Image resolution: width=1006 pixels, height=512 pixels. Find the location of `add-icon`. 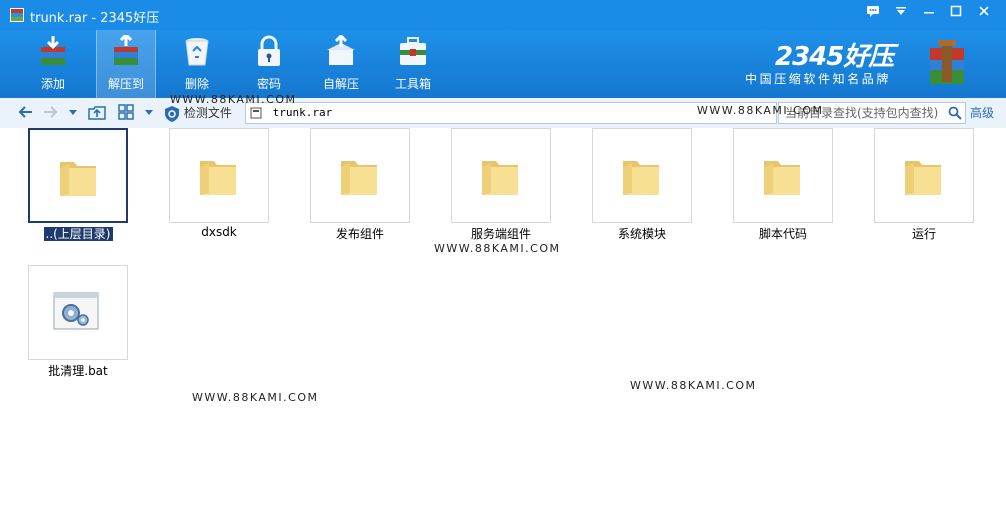

add-icon is located at coordinates (53, 50).